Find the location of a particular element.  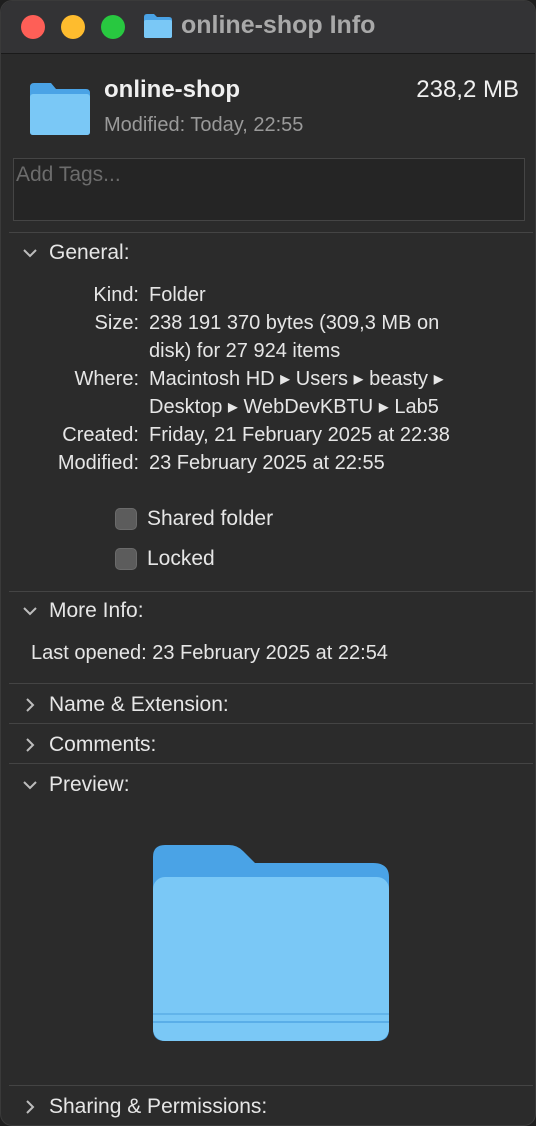

title-bar: online-shop Info is located at coordinates (268, 27).